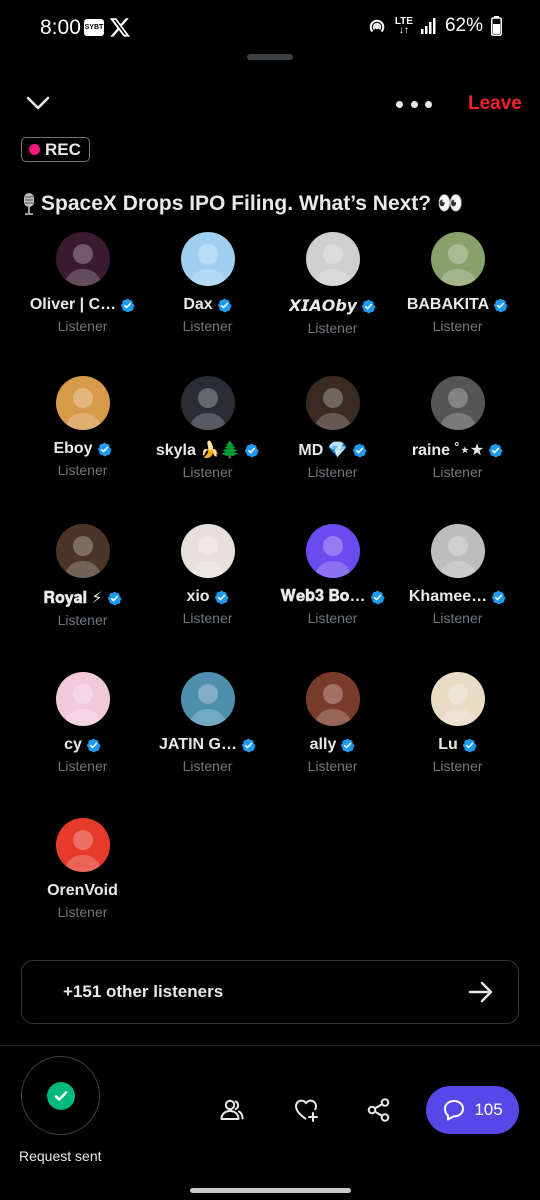 This screenshot has height=1200, width=540. I want to click on request-sent-button, so click(60, 1095).